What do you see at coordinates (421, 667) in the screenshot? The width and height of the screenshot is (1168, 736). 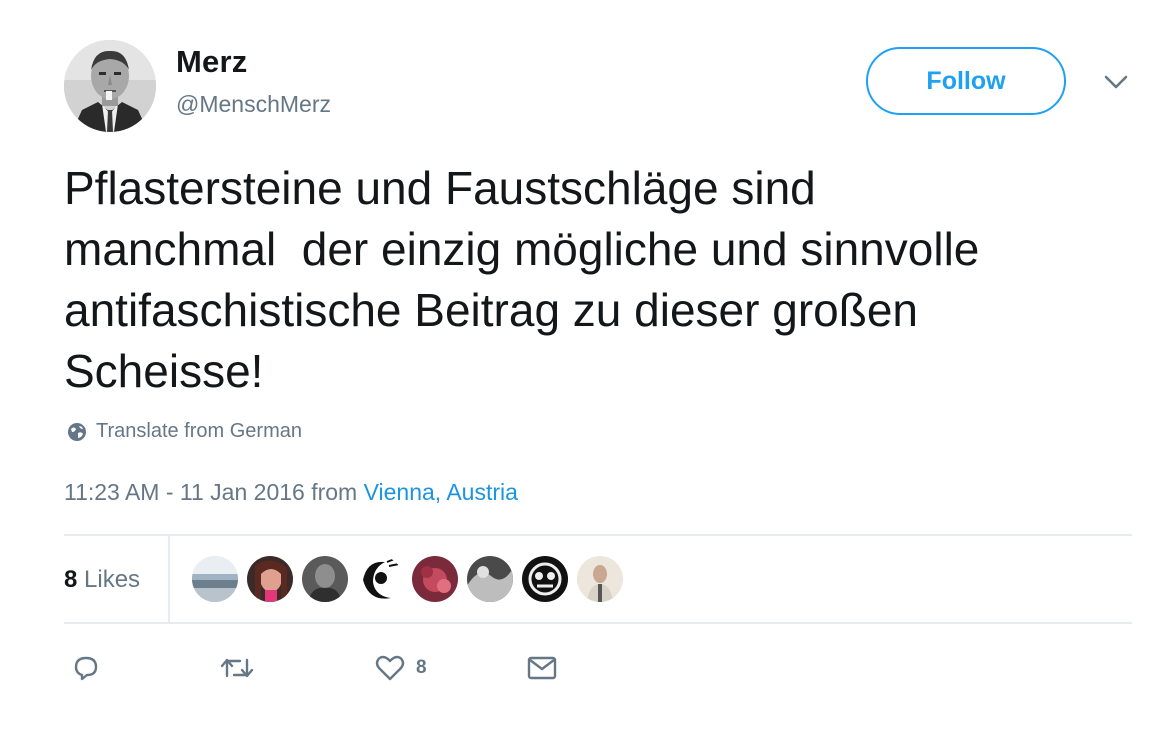 I see `like-count: 8` at bounding box center [421, 667].